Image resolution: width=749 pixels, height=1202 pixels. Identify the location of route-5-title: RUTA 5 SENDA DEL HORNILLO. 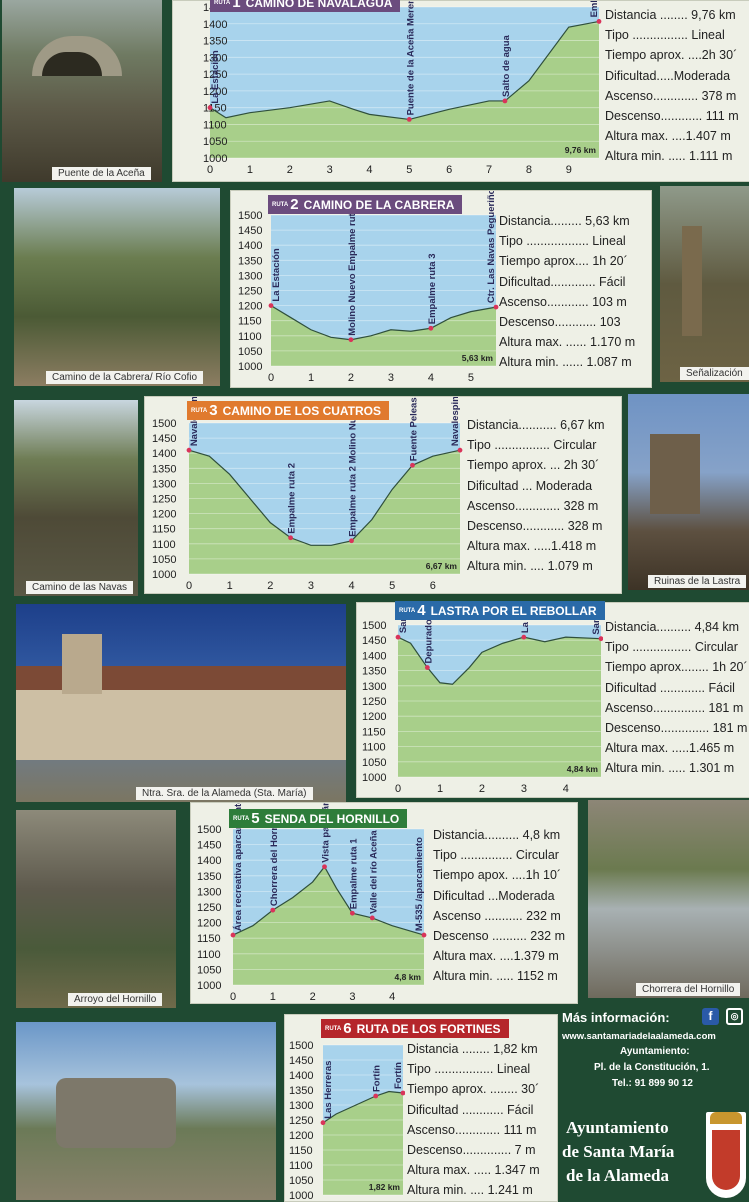
(318, 818).